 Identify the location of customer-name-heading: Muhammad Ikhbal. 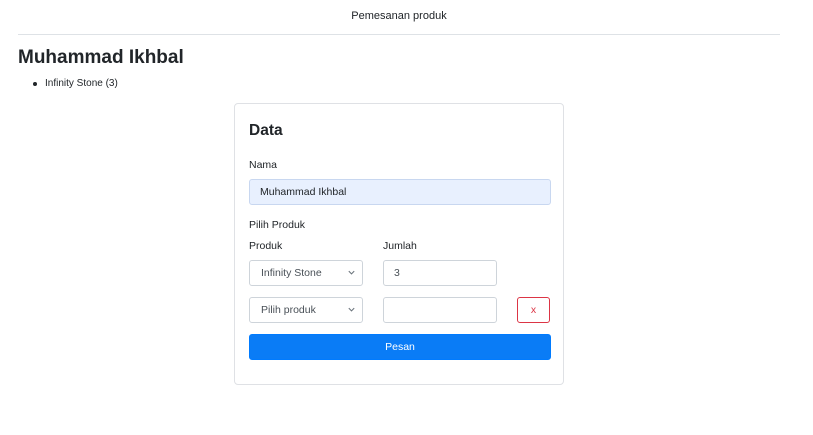
(101, 57).